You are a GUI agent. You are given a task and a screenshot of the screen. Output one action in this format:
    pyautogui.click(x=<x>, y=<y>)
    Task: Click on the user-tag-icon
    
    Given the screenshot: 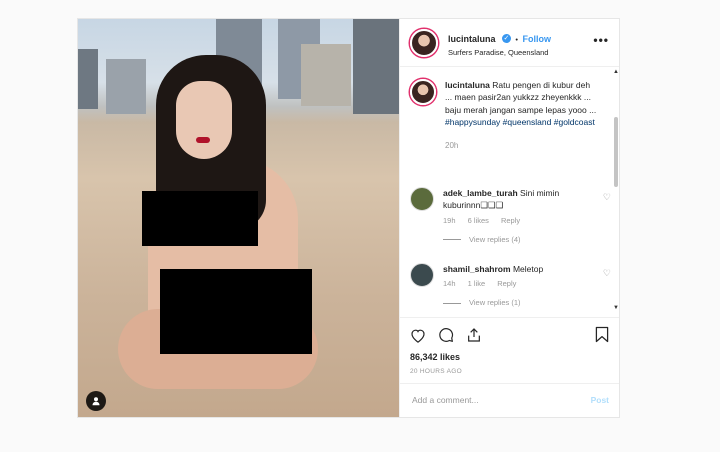 What is the action you would take?
    pyautogui.click(x=96, y=401)
    